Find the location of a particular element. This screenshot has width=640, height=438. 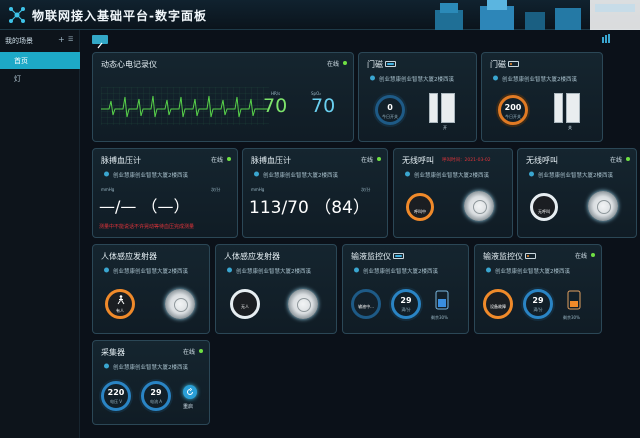

pencil-icon is located at coordinates (100, 45).